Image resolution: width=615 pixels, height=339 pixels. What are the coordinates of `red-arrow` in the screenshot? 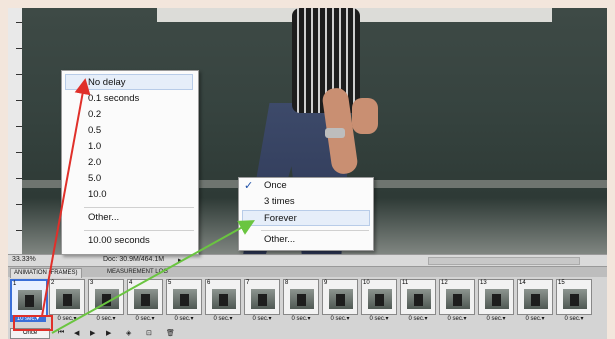 It's located at (66, 197).